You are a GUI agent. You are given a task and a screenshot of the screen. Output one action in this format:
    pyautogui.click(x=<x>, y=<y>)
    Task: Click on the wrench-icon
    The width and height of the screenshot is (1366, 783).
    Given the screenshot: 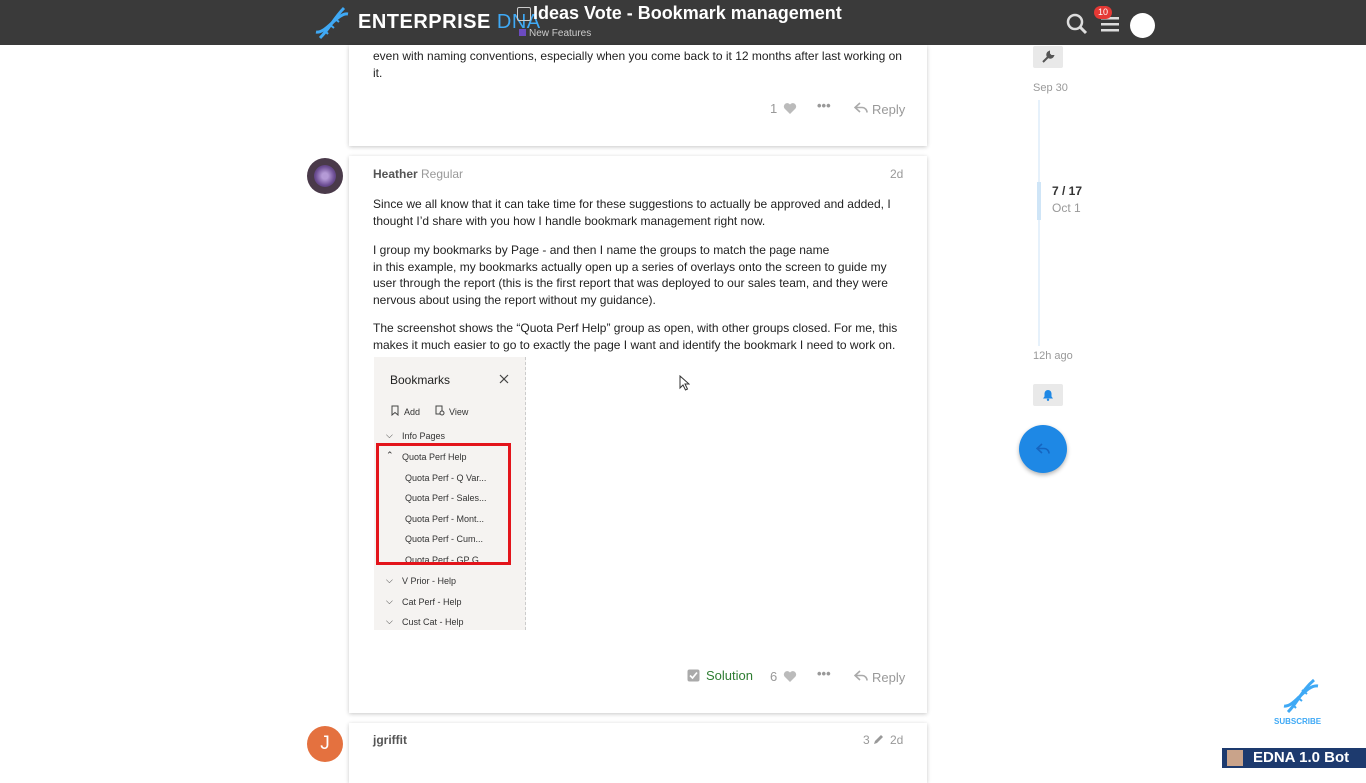 What is the action you would take?
    pyautogui.click(x=1048, y=56)
    